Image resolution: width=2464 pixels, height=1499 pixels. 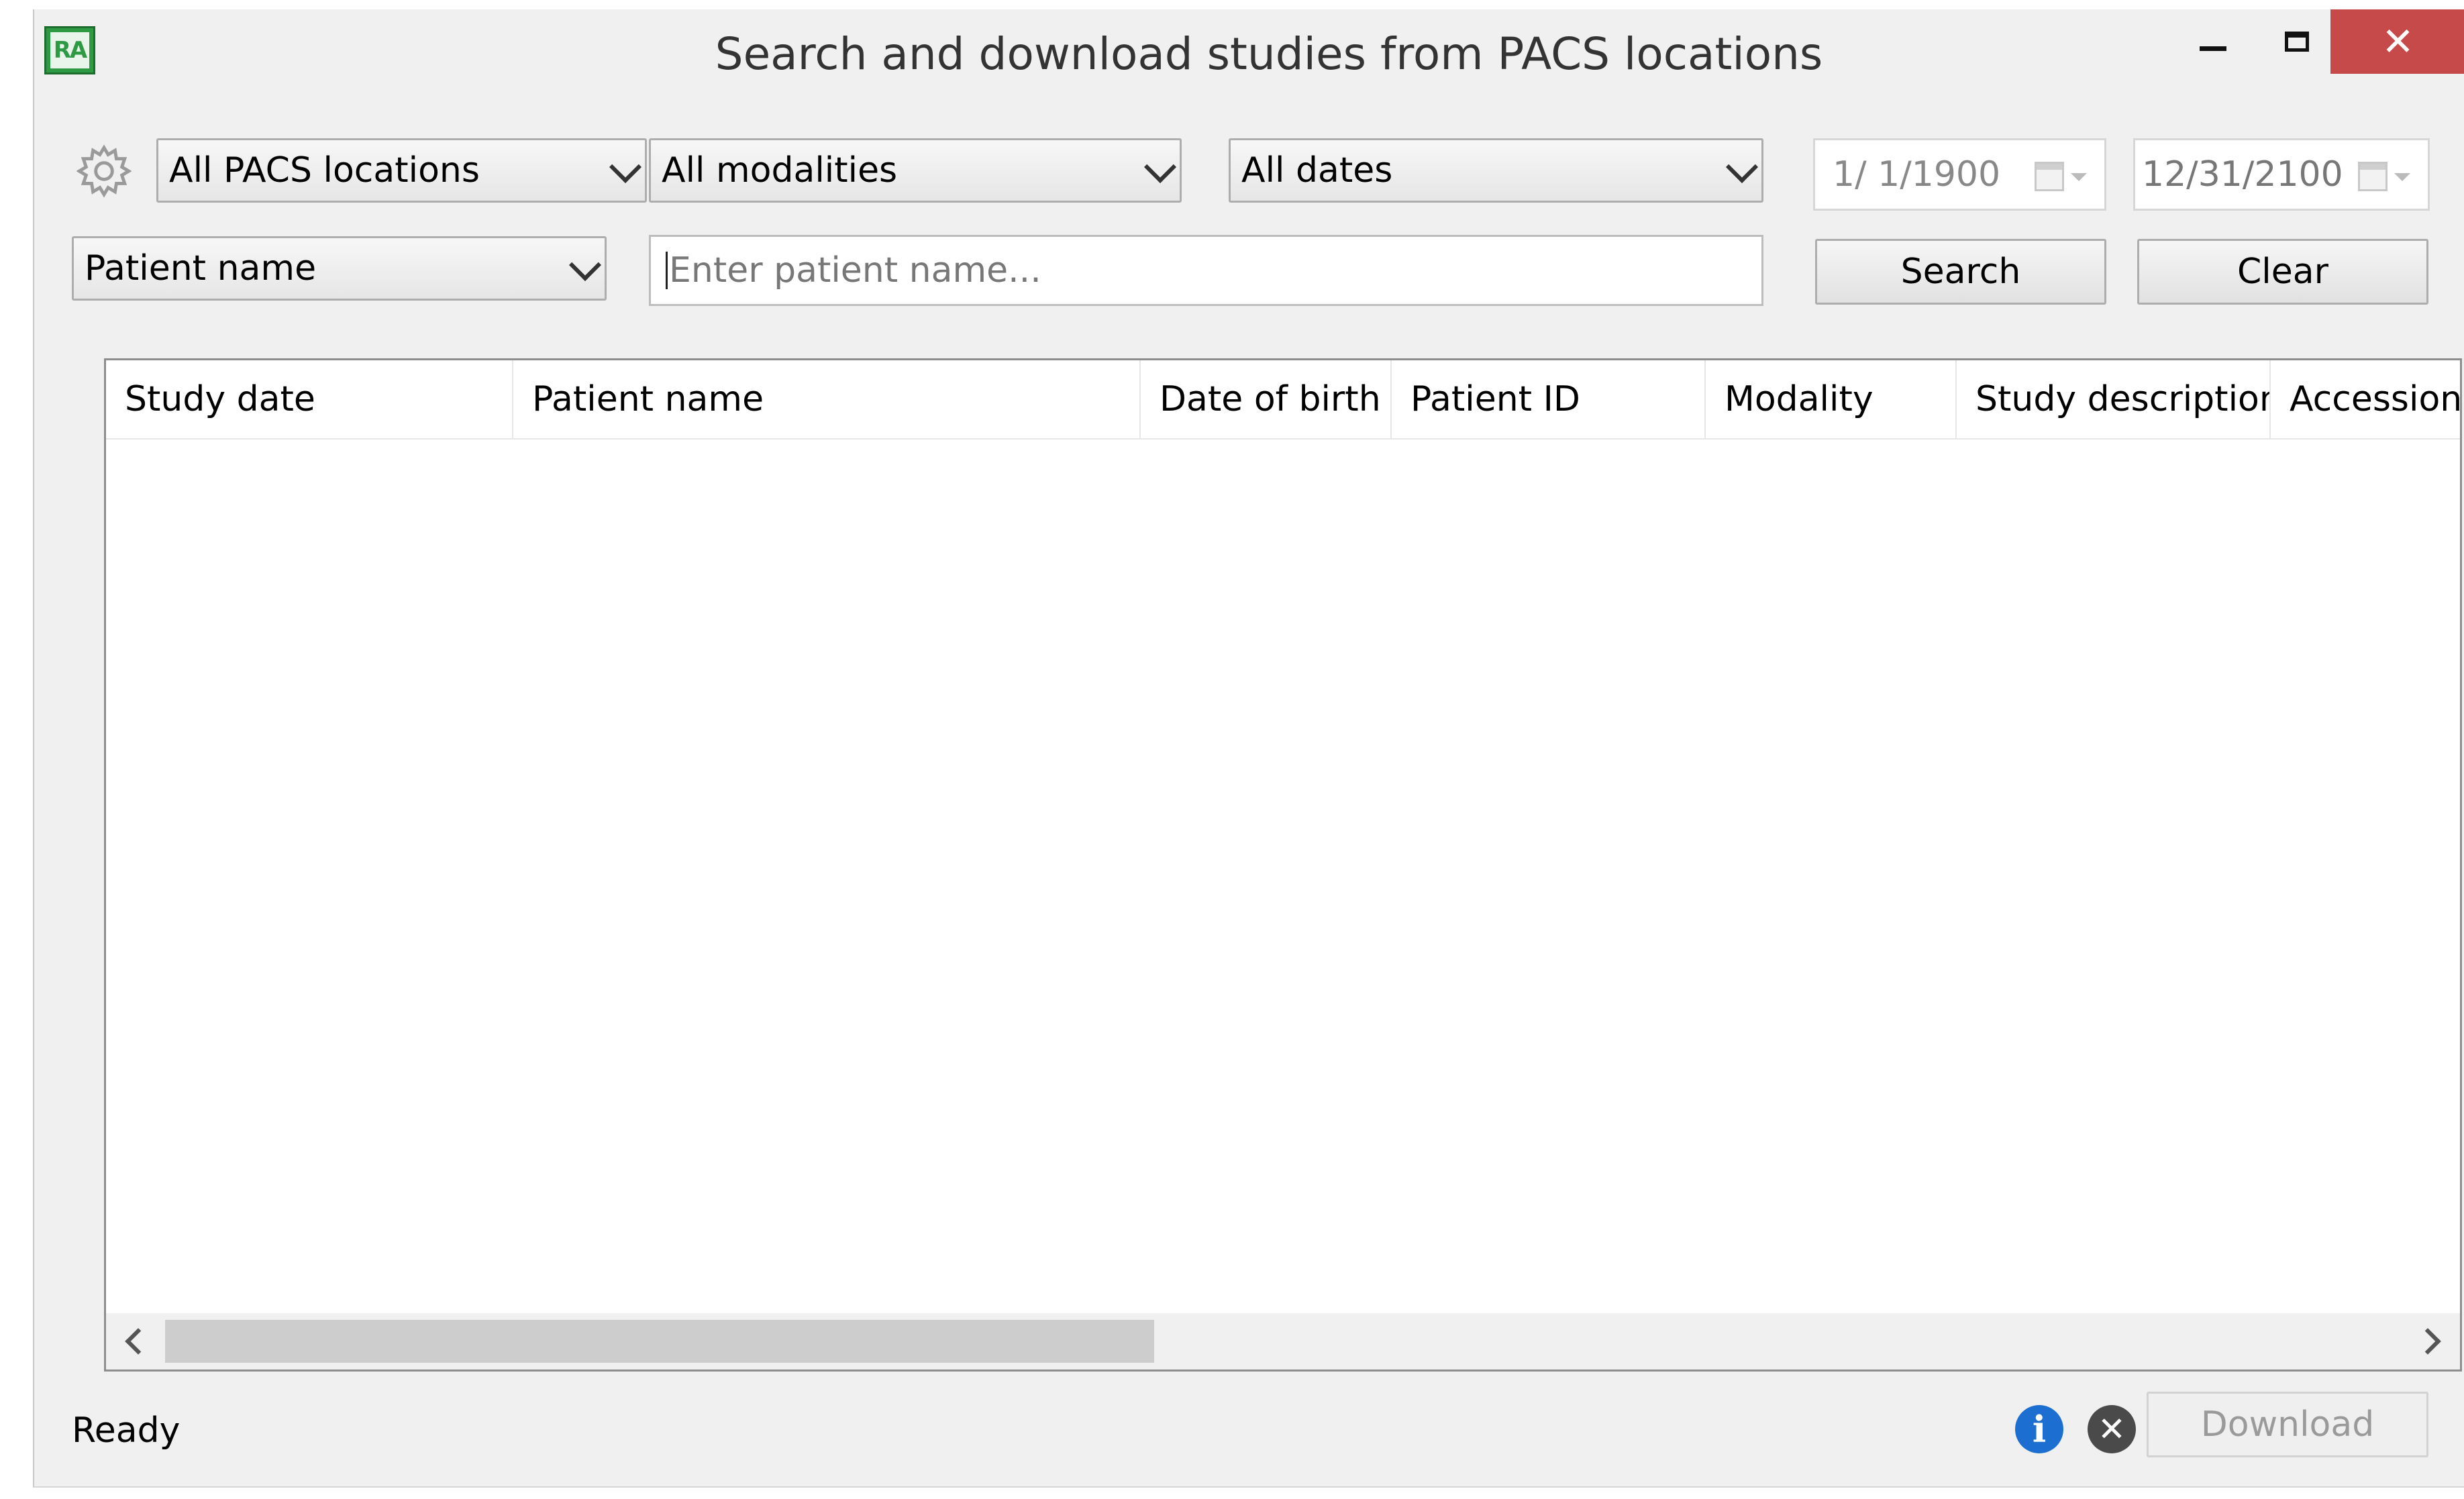 What do you see at coordinates (667, 270) in the screenshot?
I see `text-cursor` at bounding box center [667, 270].